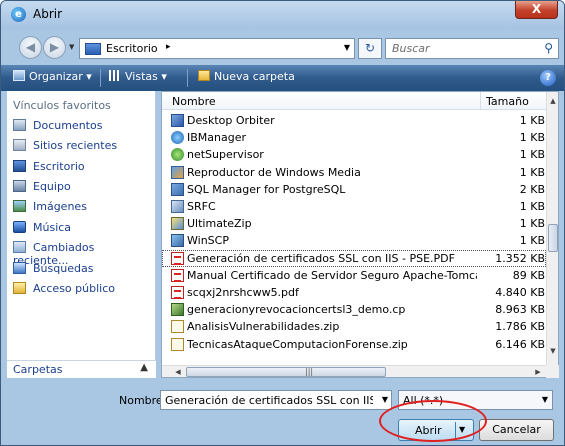 This screenshot has width=565, height=446. I want to click on file-row: UltimateZip 1 KB, so click(354, 223).